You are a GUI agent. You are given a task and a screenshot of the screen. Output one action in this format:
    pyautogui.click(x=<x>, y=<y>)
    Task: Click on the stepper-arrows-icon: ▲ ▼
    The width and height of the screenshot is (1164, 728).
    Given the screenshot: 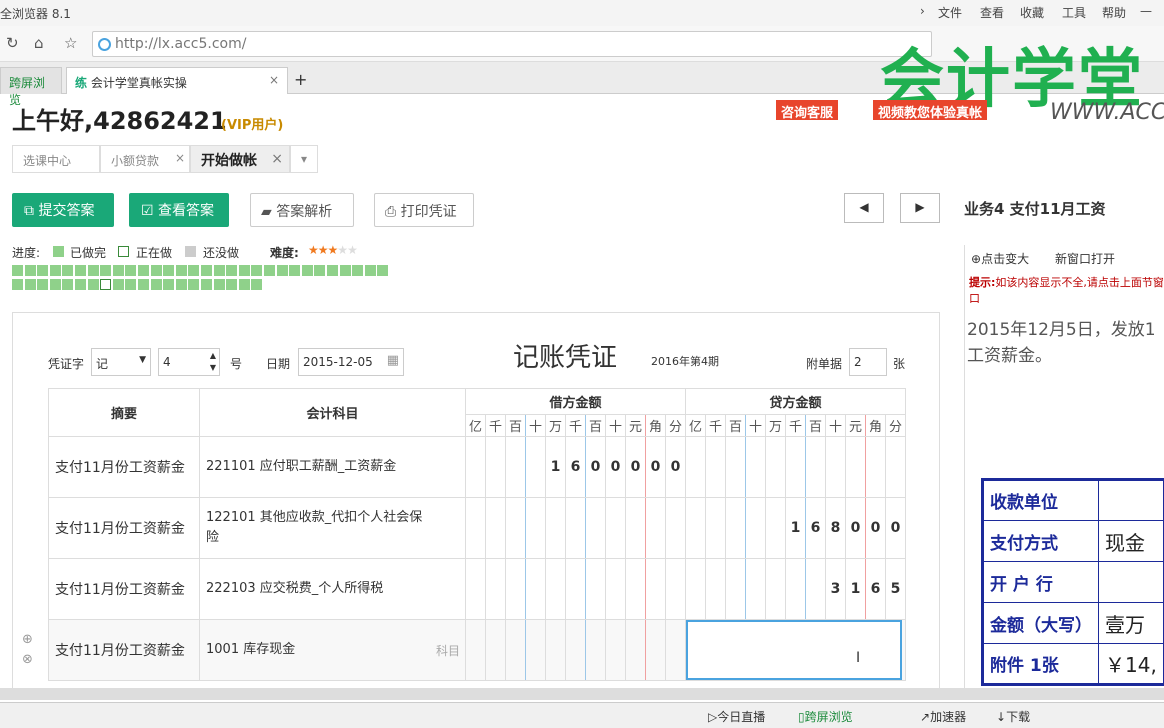 What is the action you would take?
    pyautogui.click(x=213, y=362)
    